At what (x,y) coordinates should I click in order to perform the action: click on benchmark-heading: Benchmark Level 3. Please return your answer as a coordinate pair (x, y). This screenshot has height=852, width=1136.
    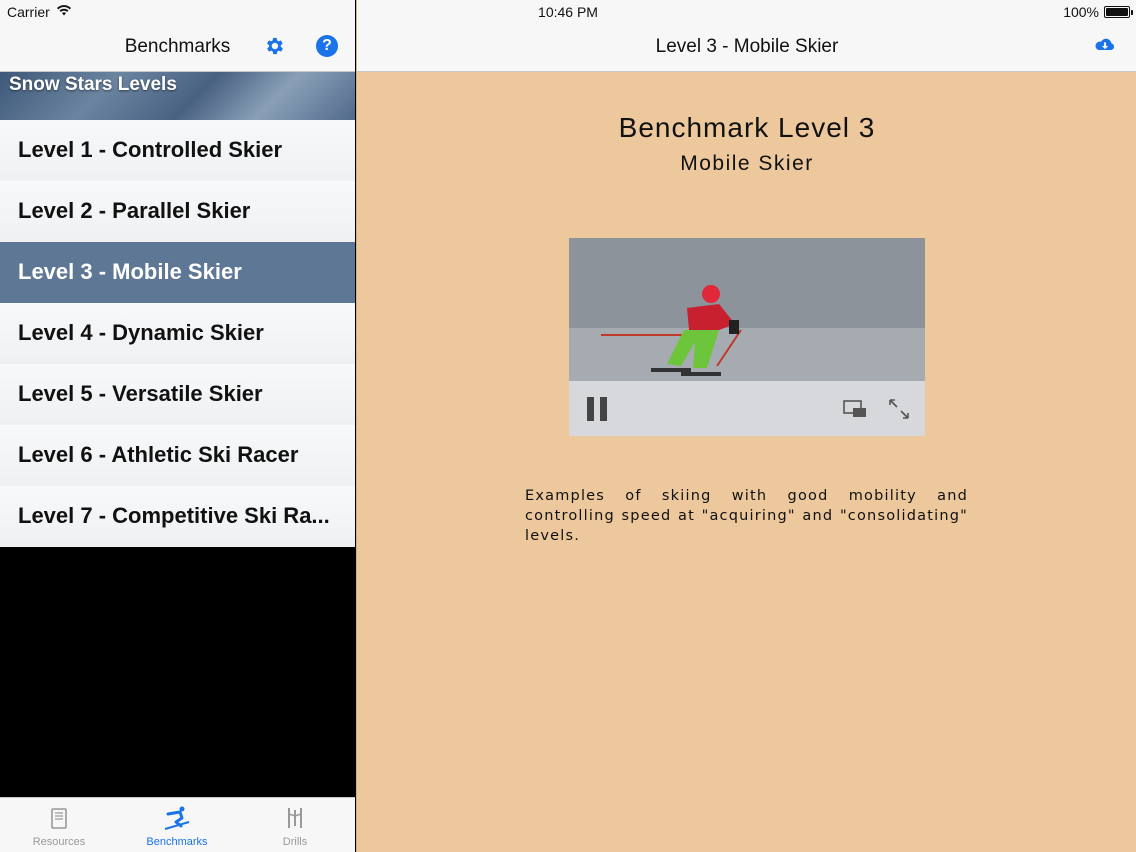
    Looking at the image, I should click on (747, 127).